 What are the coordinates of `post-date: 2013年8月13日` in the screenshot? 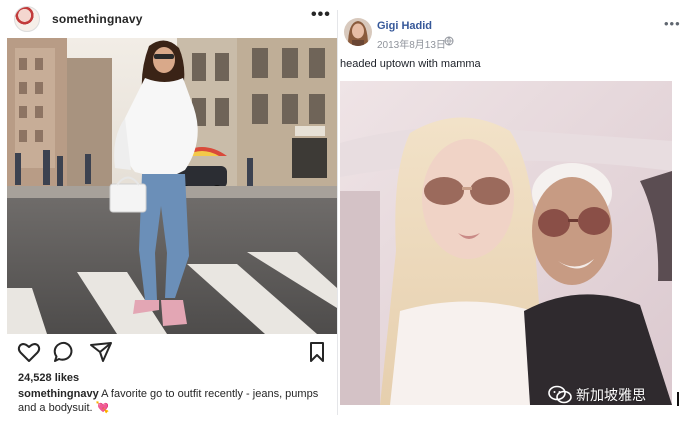 It's located at (411, 43).